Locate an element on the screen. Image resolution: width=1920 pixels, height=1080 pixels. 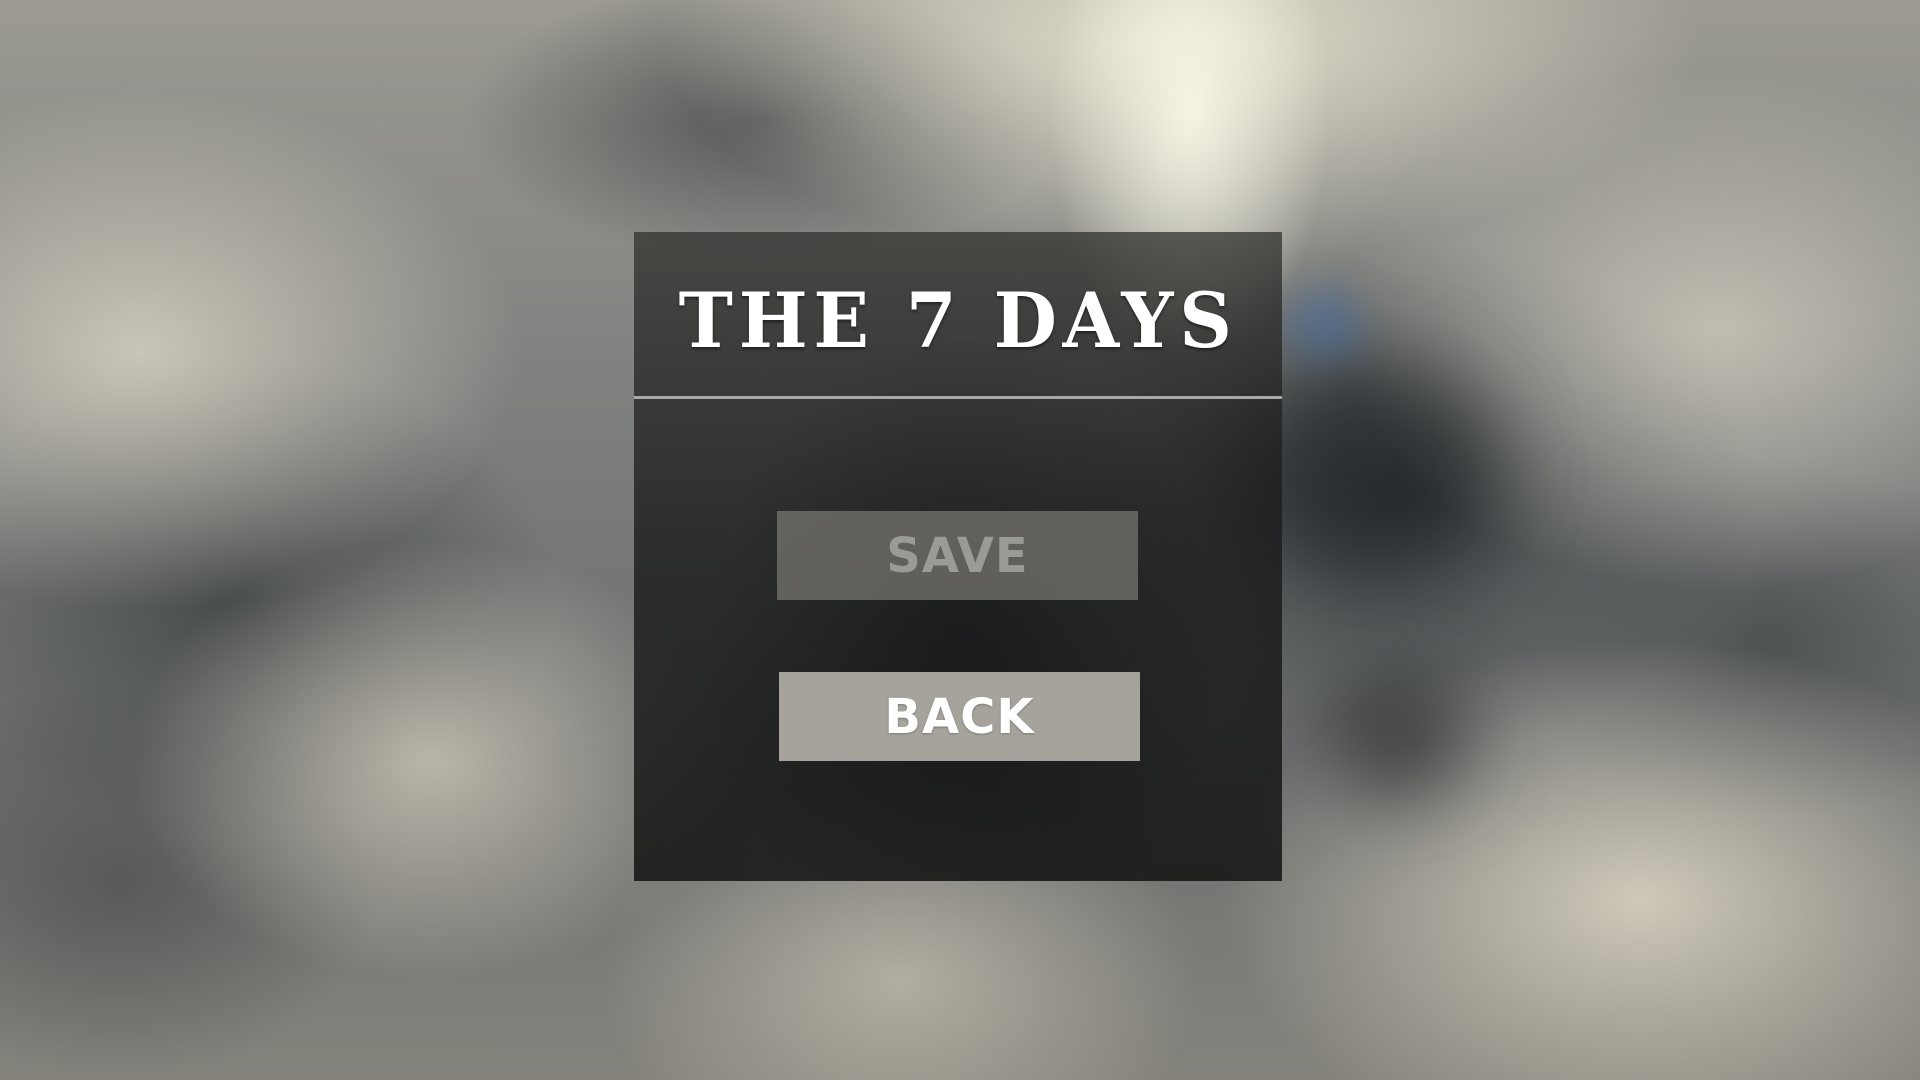
back-button: BACK is located at coordinates (959, 716).